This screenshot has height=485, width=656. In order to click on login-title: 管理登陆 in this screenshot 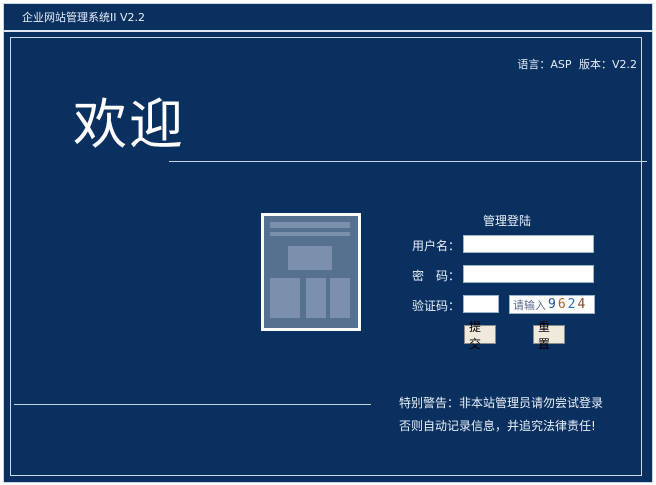, I will do `click(507, 221)`.